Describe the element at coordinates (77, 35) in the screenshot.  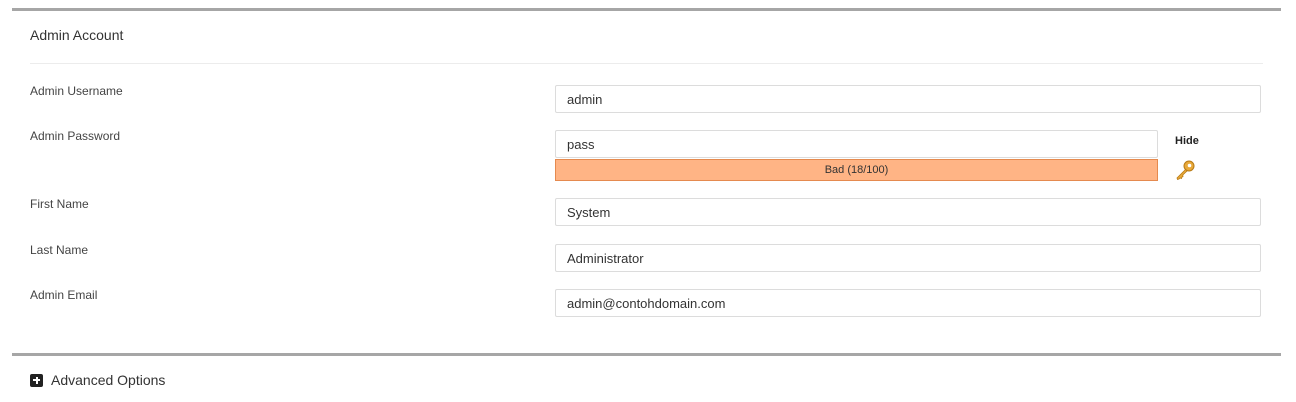
I see `panel-title: Admin Account` at that location.